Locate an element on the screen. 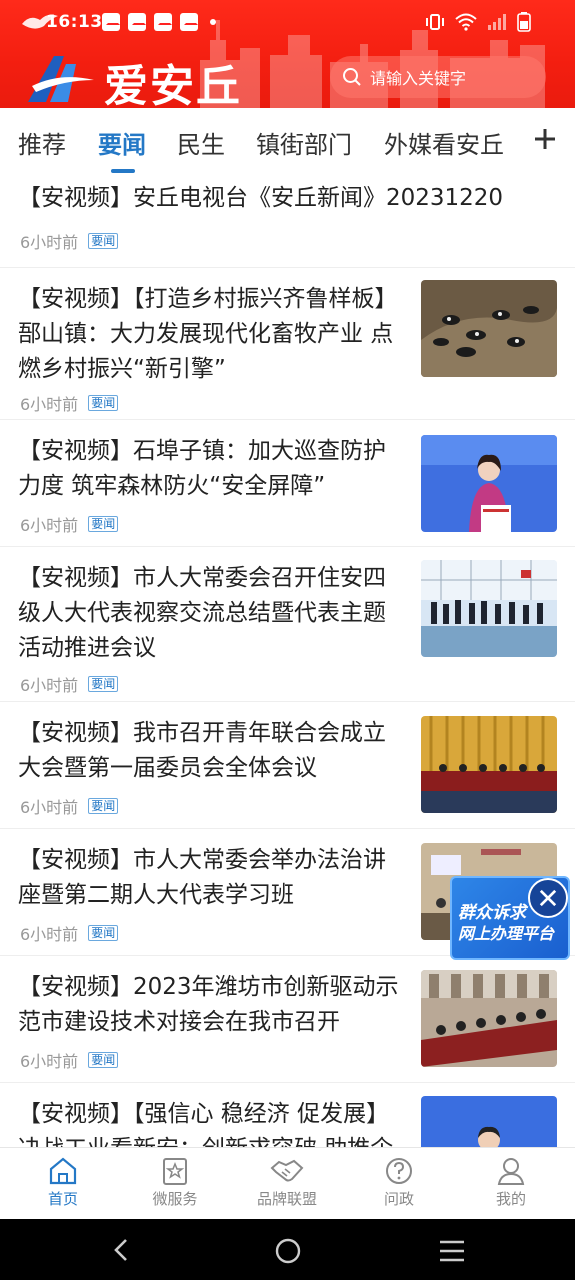 The image size is (575, 1280). banner-line2: 网上办理平台 is located at coordinates (506, 933).